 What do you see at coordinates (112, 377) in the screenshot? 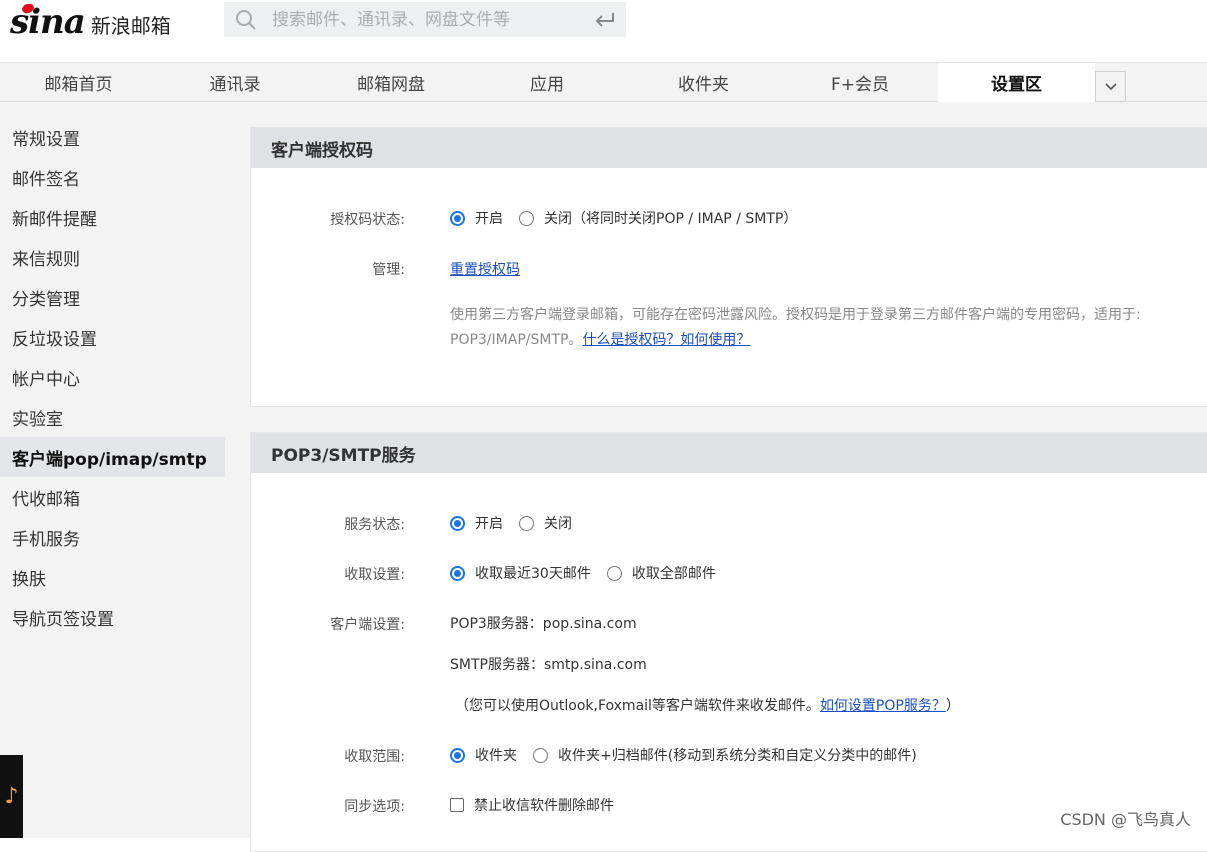
I see `sidebar-item-account: 帐户中心` at bounding box center [112, 377].